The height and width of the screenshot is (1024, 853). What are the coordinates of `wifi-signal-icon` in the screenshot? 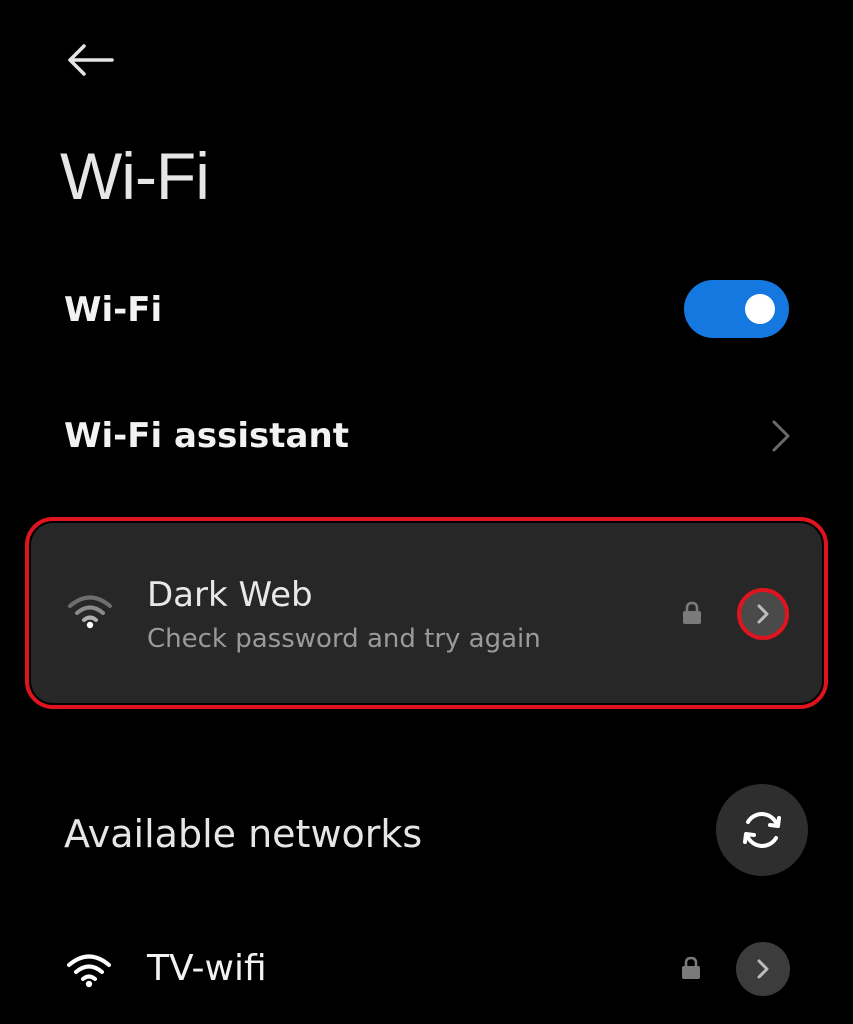 It's located at (89, 971).